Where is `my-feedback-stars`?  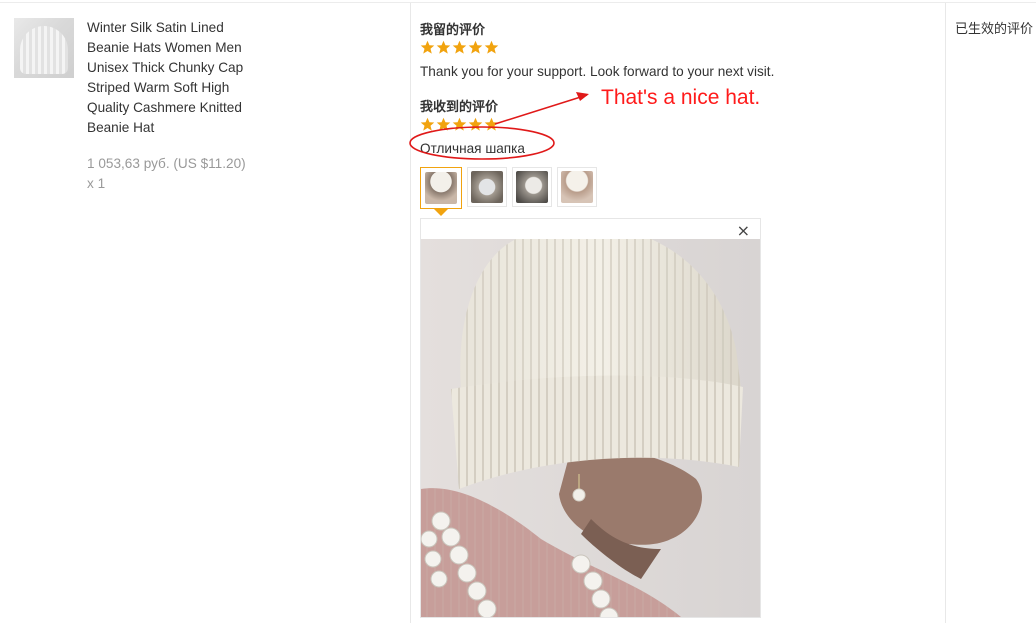 my-feedback-stars is located at coordinates (459, 47).